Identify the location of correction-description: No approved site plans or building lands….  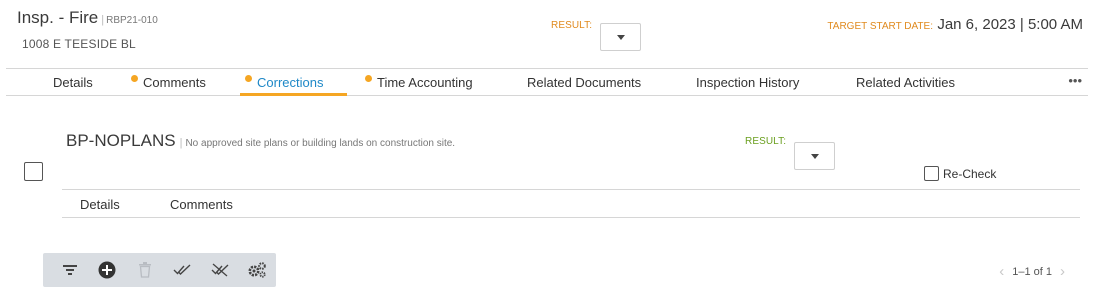
(320, 143).